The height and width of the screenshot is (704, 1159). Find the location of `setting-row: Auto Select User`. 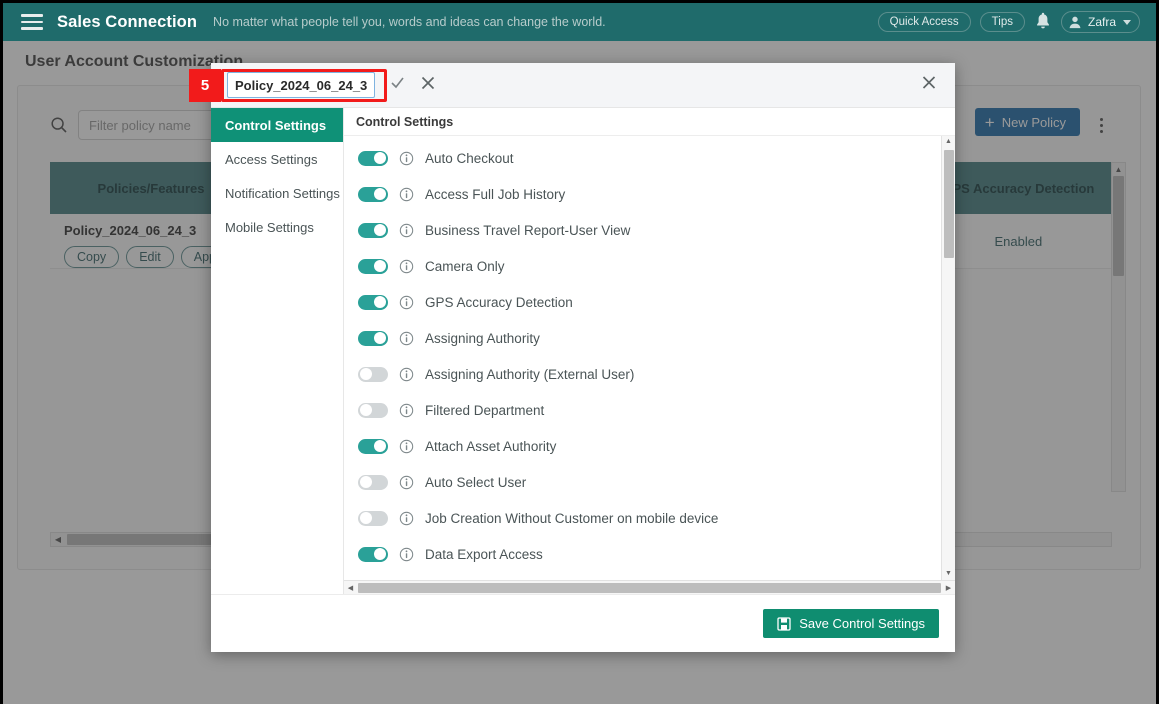

setting-row: Auto Select User is located at coordinates (642, 482).